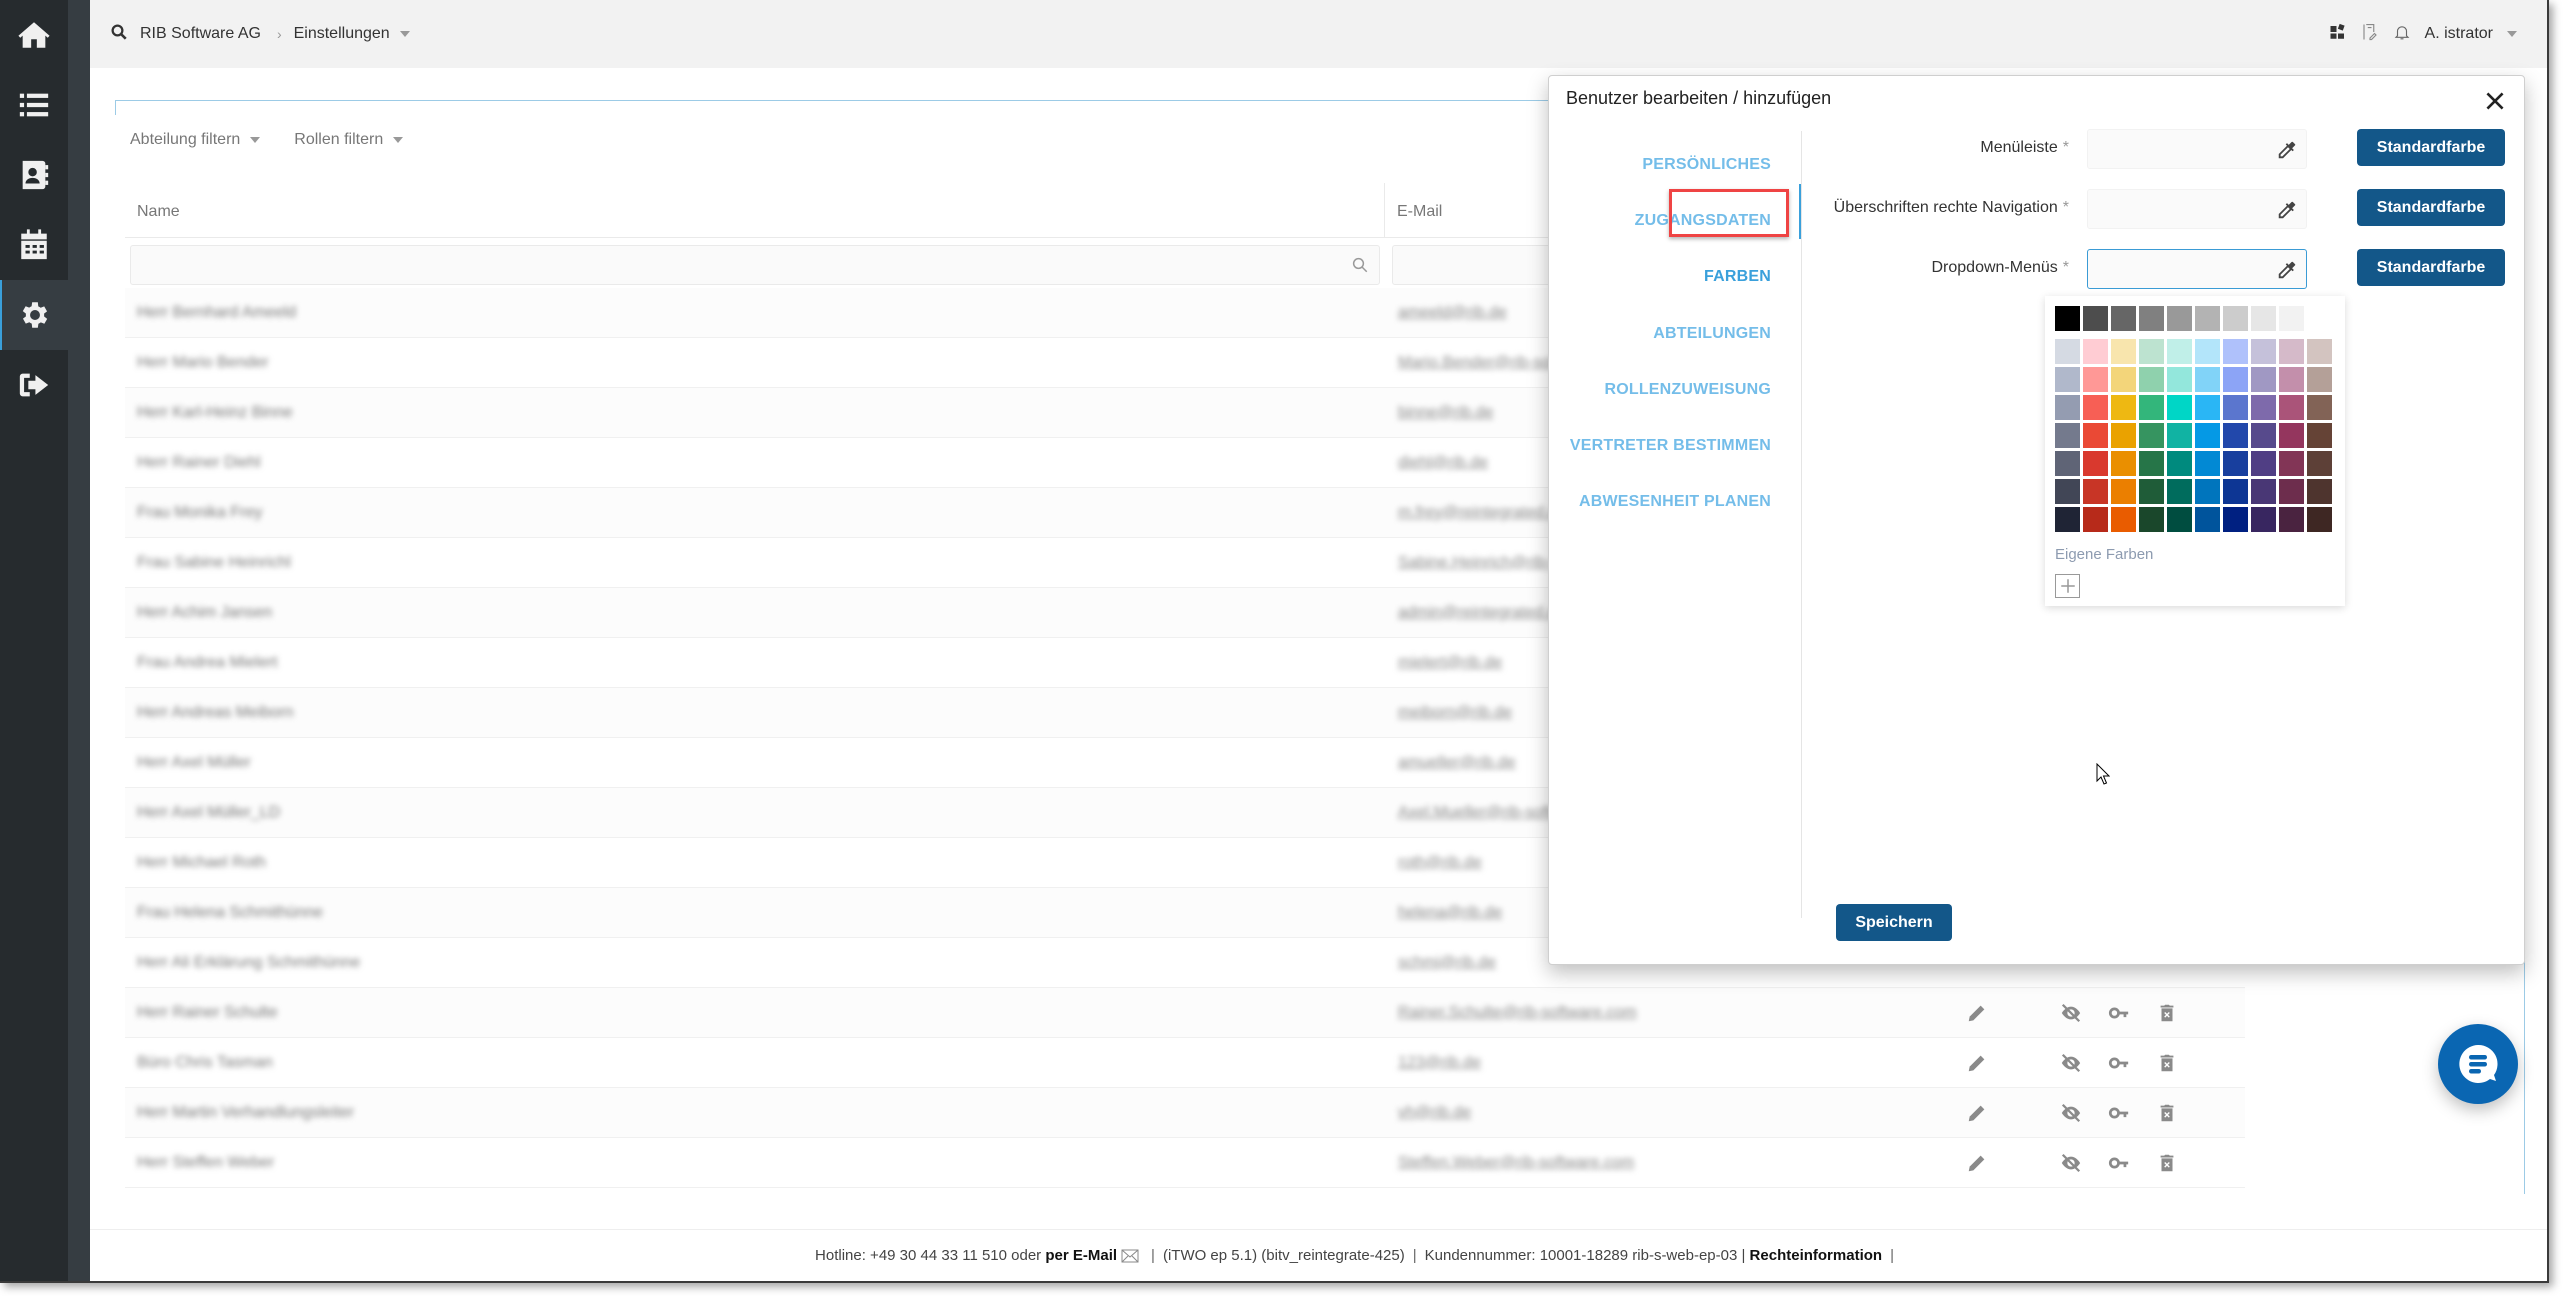 The height and width of the screenshot is (1296, 2563). What do you see at coordinates (34, 105) in the screenshot?
I see `sidebar-item-list` at bounding box center [34, 105].